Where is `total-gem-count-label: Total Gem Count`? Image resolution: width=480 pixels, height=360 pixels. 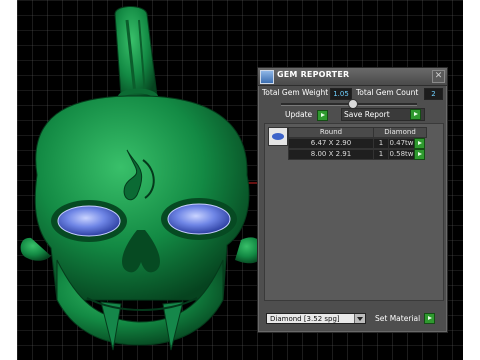 total-gem-count-label: Total Gem Count is located at coordinates (387, 92).